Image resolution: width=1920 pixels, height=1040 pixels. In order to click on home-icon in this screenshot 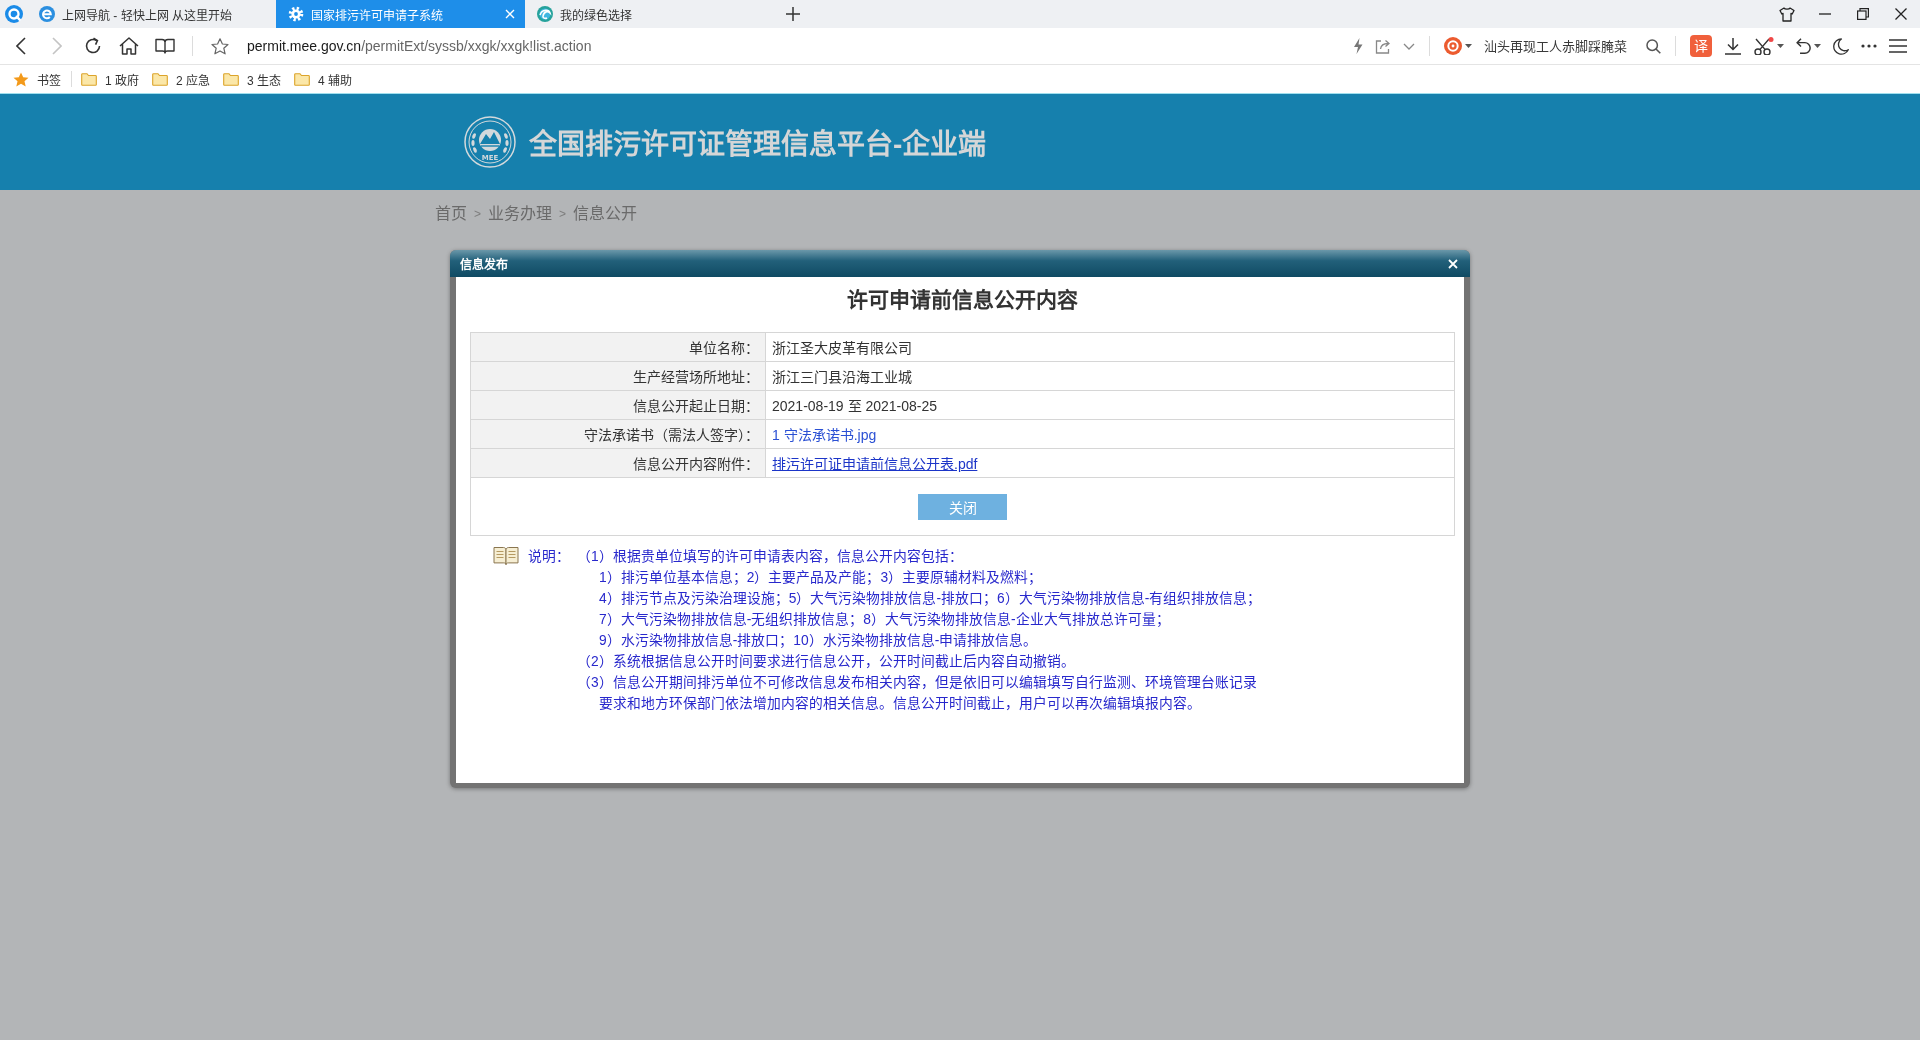, I will do `click(129, 46)`.